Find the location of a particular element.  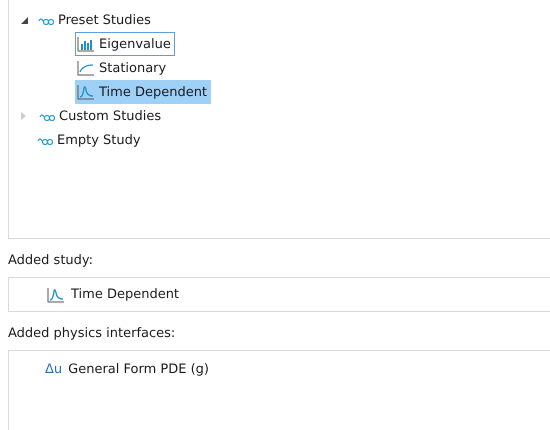

expand-arrow-icon is located at coordinates (24, 20).